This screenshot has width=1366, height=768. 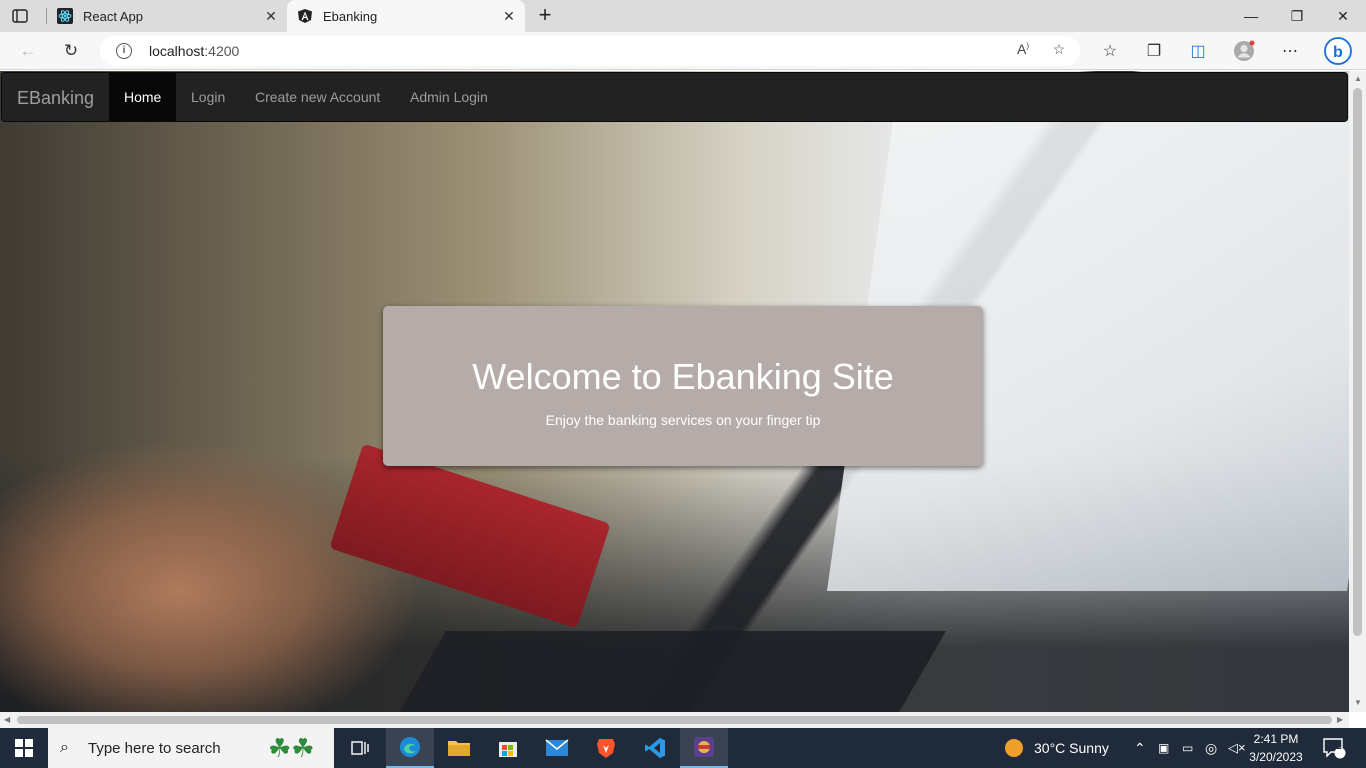 I want to click on keyboard-image, so click(x=670, y=671).